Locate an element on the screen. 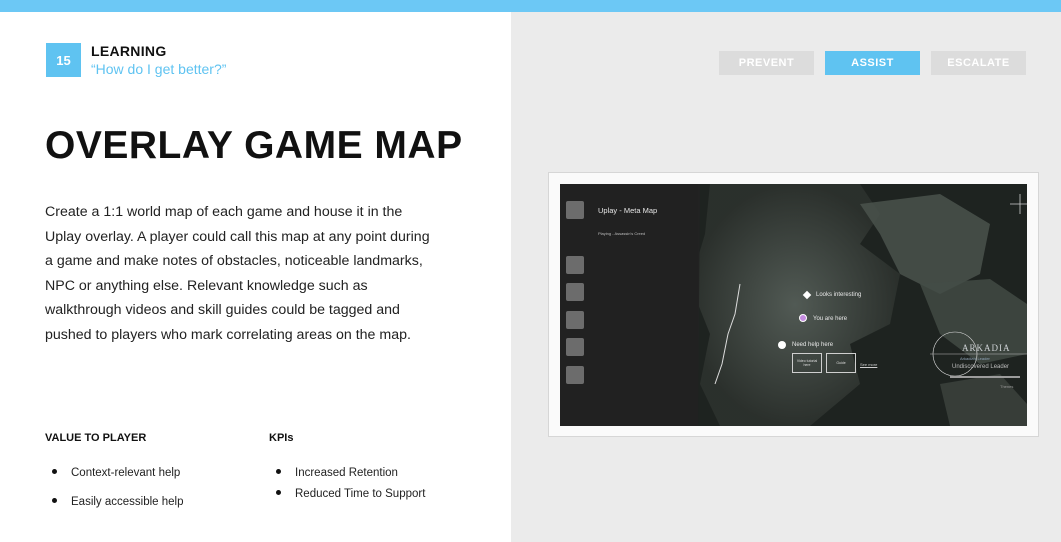 This screenshot has height=542, width=1061. page-title: OVERLAY GAME MAP is located at coordinates (254, 145).